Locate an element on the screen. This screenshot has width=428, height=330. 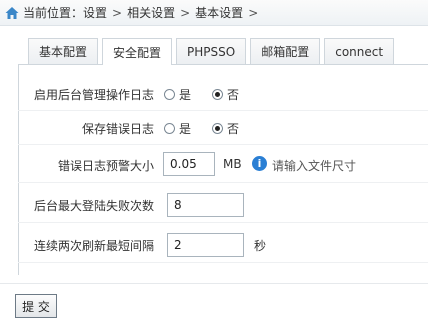
min-refresh-row: 连续两次刷新最短间隔 秒 is located at coordinates (223, 243).